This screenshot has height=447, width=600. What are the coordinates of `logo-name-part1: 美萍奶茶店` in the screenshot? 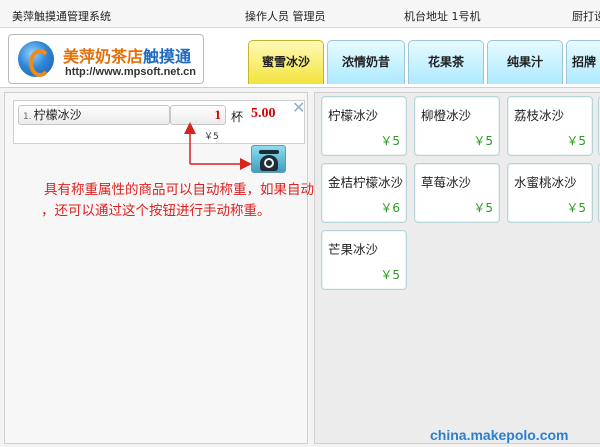 It's located at (103, 56).